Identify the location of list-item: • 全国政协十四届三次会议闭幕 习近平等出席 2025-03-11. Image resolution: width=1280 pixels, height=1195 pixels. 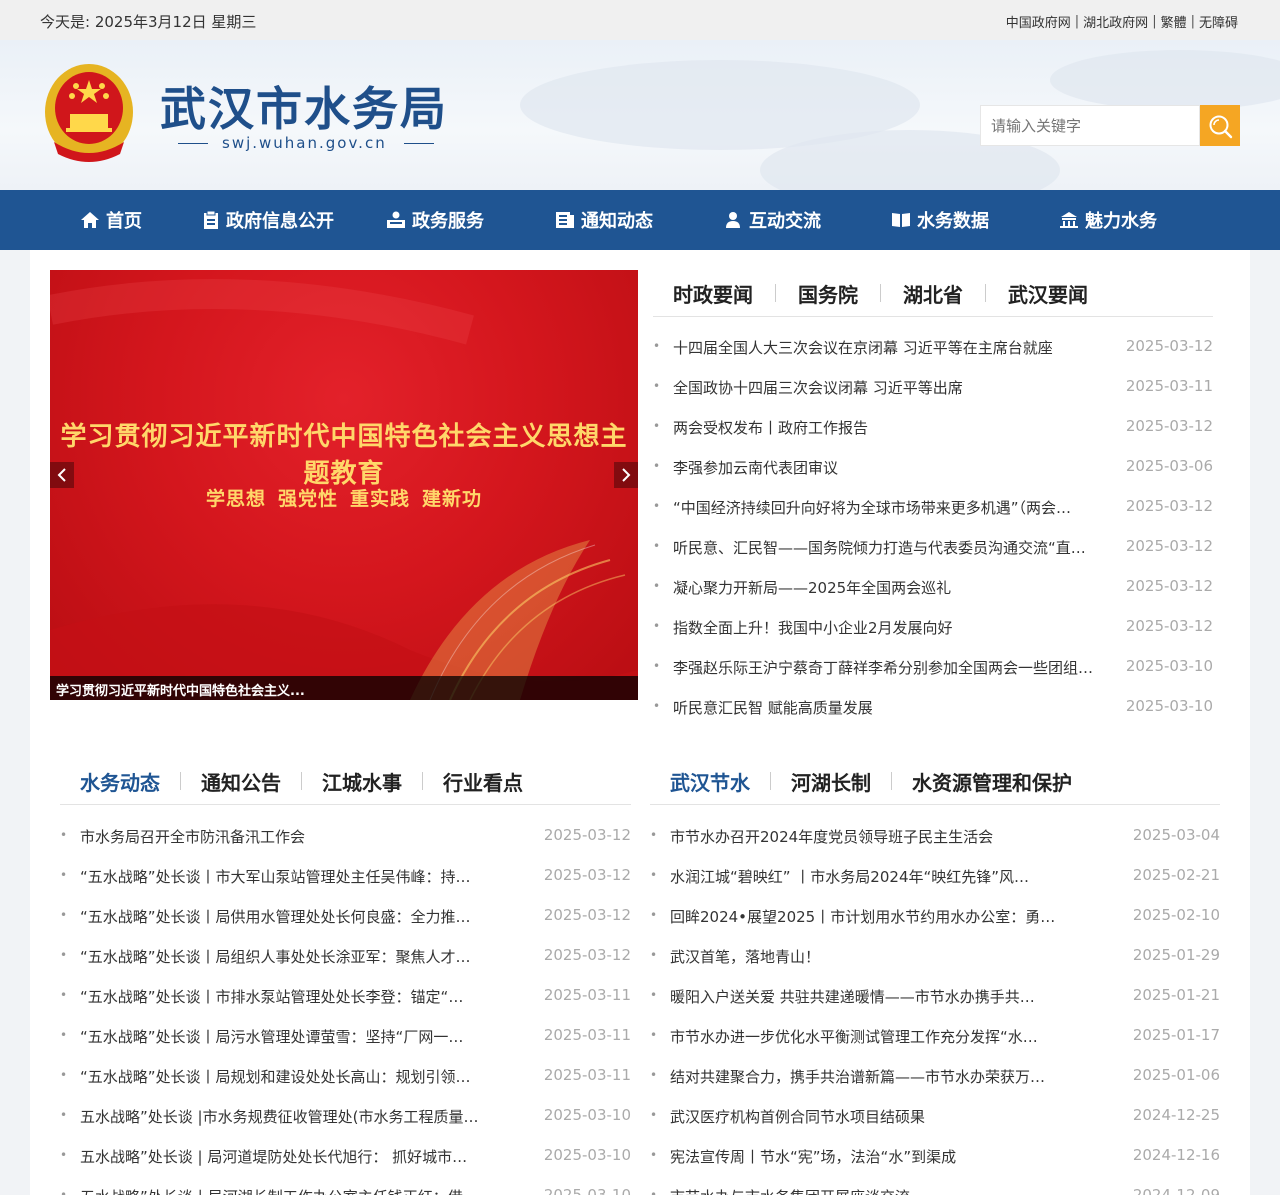
(933, 388).